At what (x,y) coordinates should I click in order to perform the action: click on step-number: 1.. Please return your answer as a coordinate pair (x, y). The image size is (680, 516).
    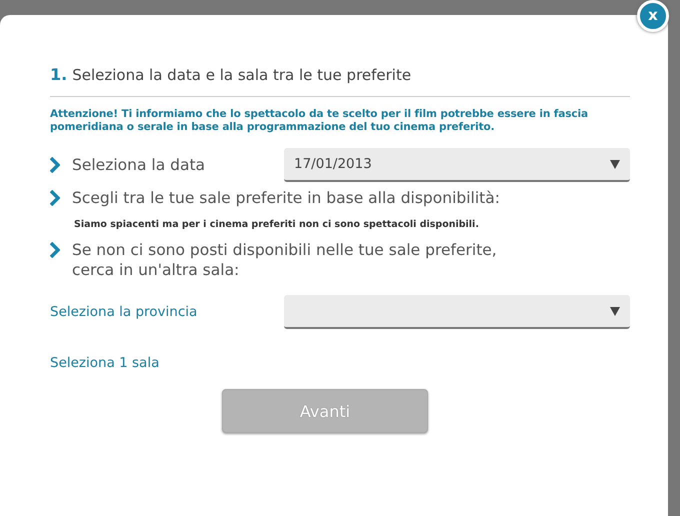
    Looking at the image, I should click on (59, 74).